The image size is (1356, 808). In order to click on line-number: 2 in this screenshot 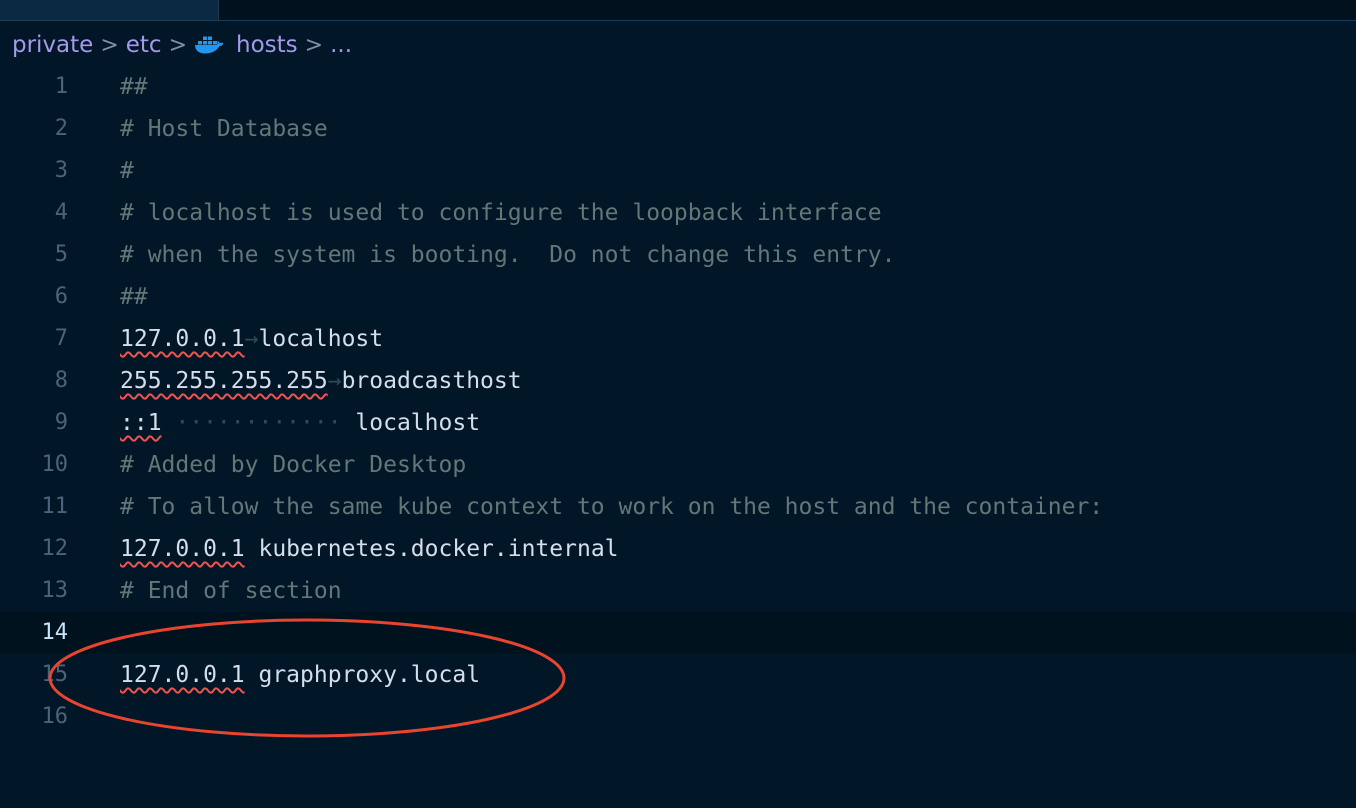, I will do `click(61, 128)`.